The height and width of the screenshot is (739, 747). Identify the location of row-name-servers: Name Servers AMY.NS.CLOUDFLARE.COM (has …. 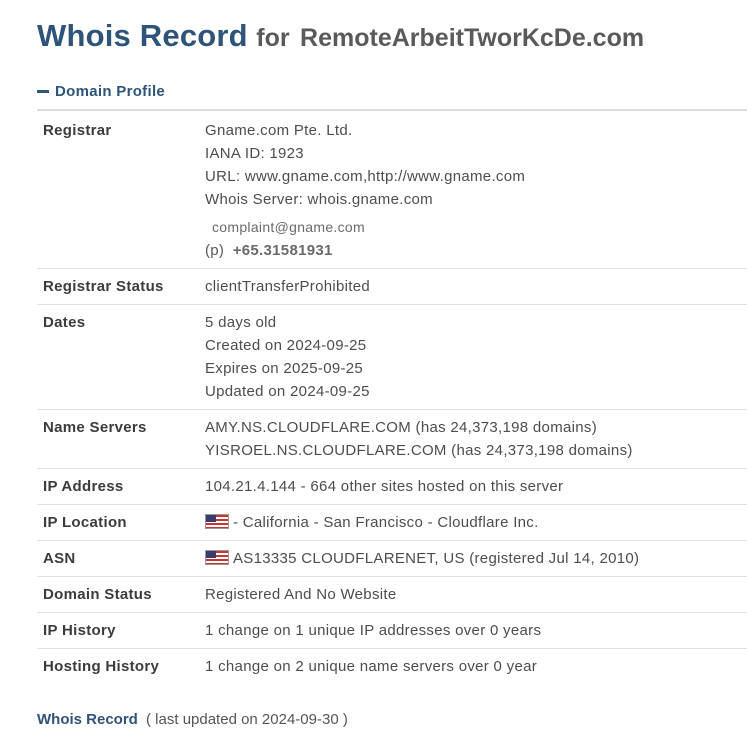
(392, 439).